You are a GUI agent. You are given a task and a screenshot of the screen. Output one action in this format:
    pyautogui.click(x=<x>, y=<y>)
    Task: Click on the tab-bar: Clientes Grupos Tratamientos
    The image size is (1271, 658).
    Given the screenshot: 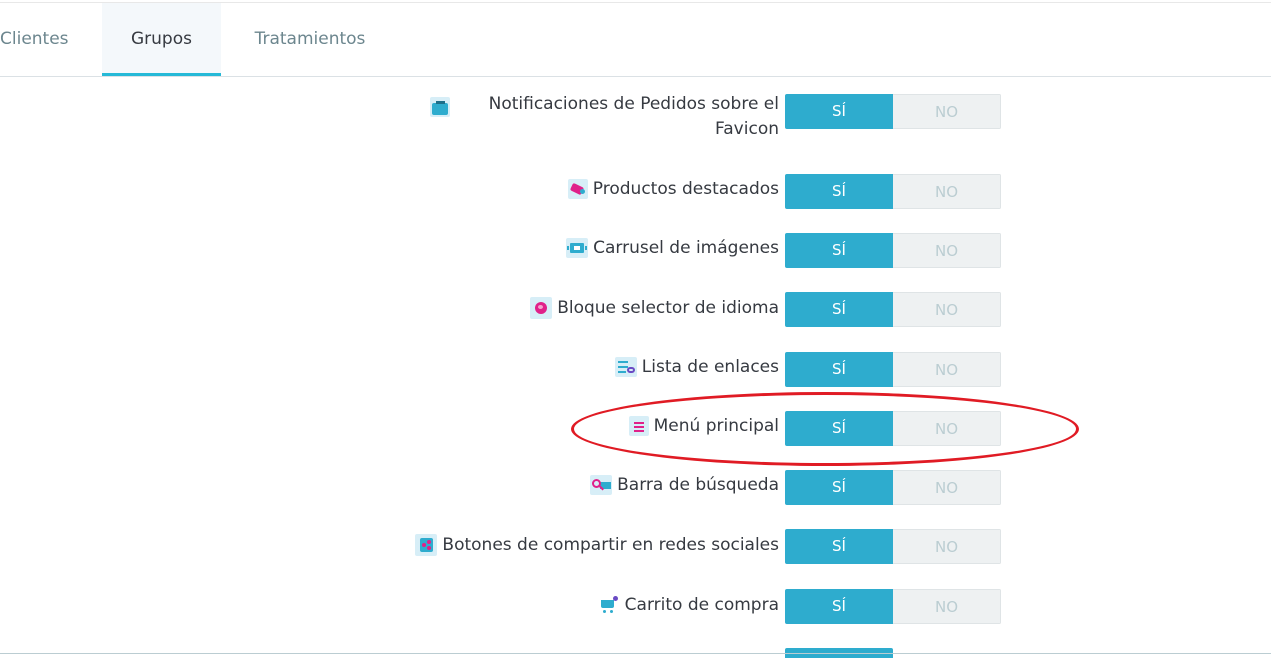 What is the action you would take?
    pyautogui.click(x=635, y=40)
    